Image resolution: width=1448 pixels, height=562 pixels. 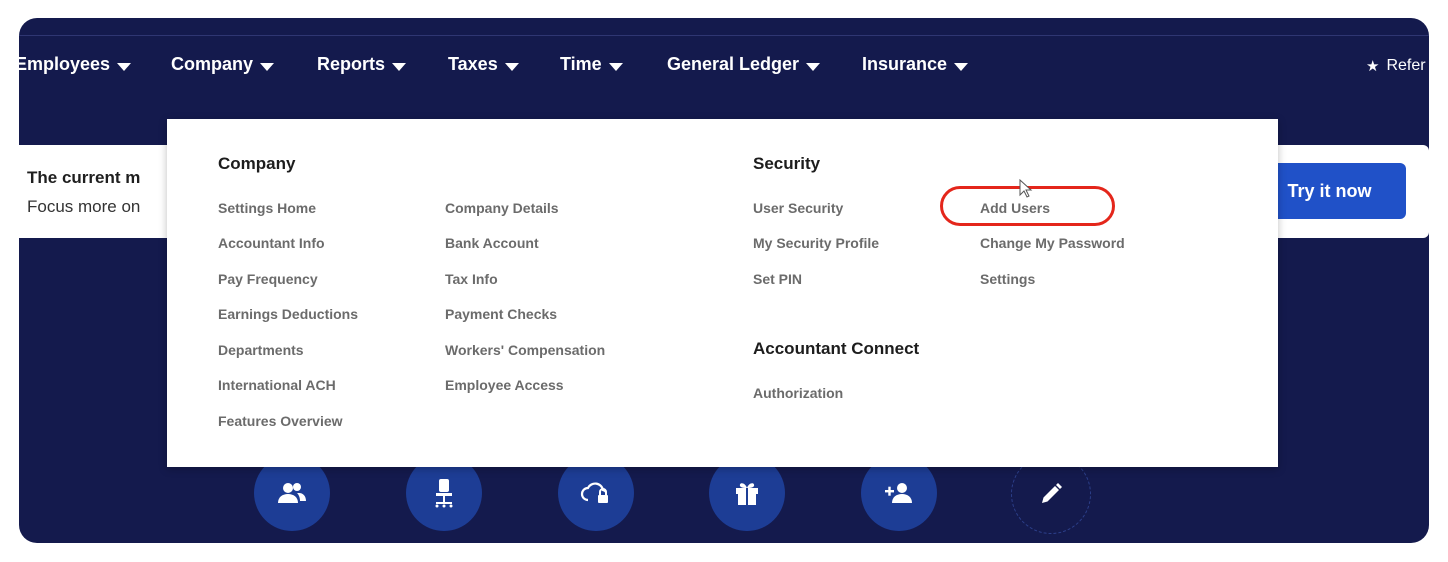 I want to click on add-person-icon, so click(x=898, y=493).